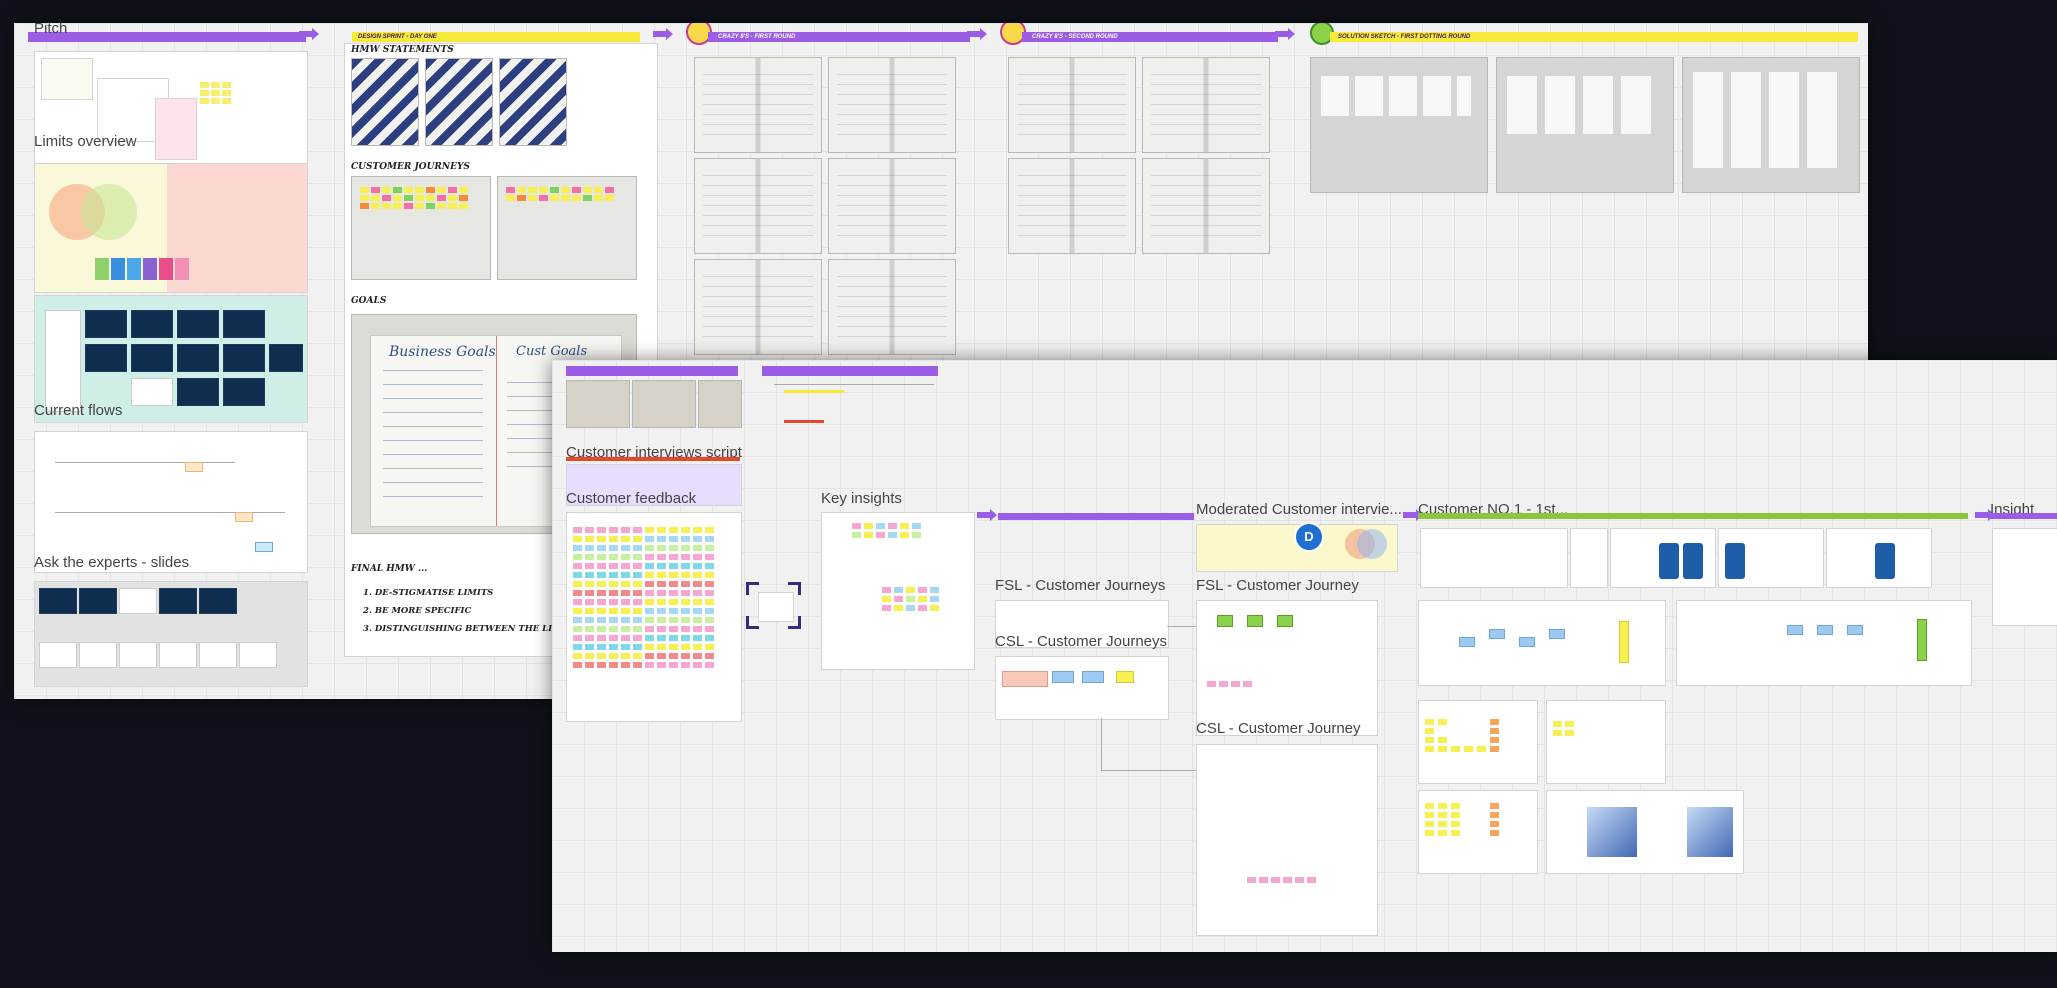  What do you see at coordinates (171, 502) in the screenshot?
I see `current-flows-frame` at bounding box center [171, 502].